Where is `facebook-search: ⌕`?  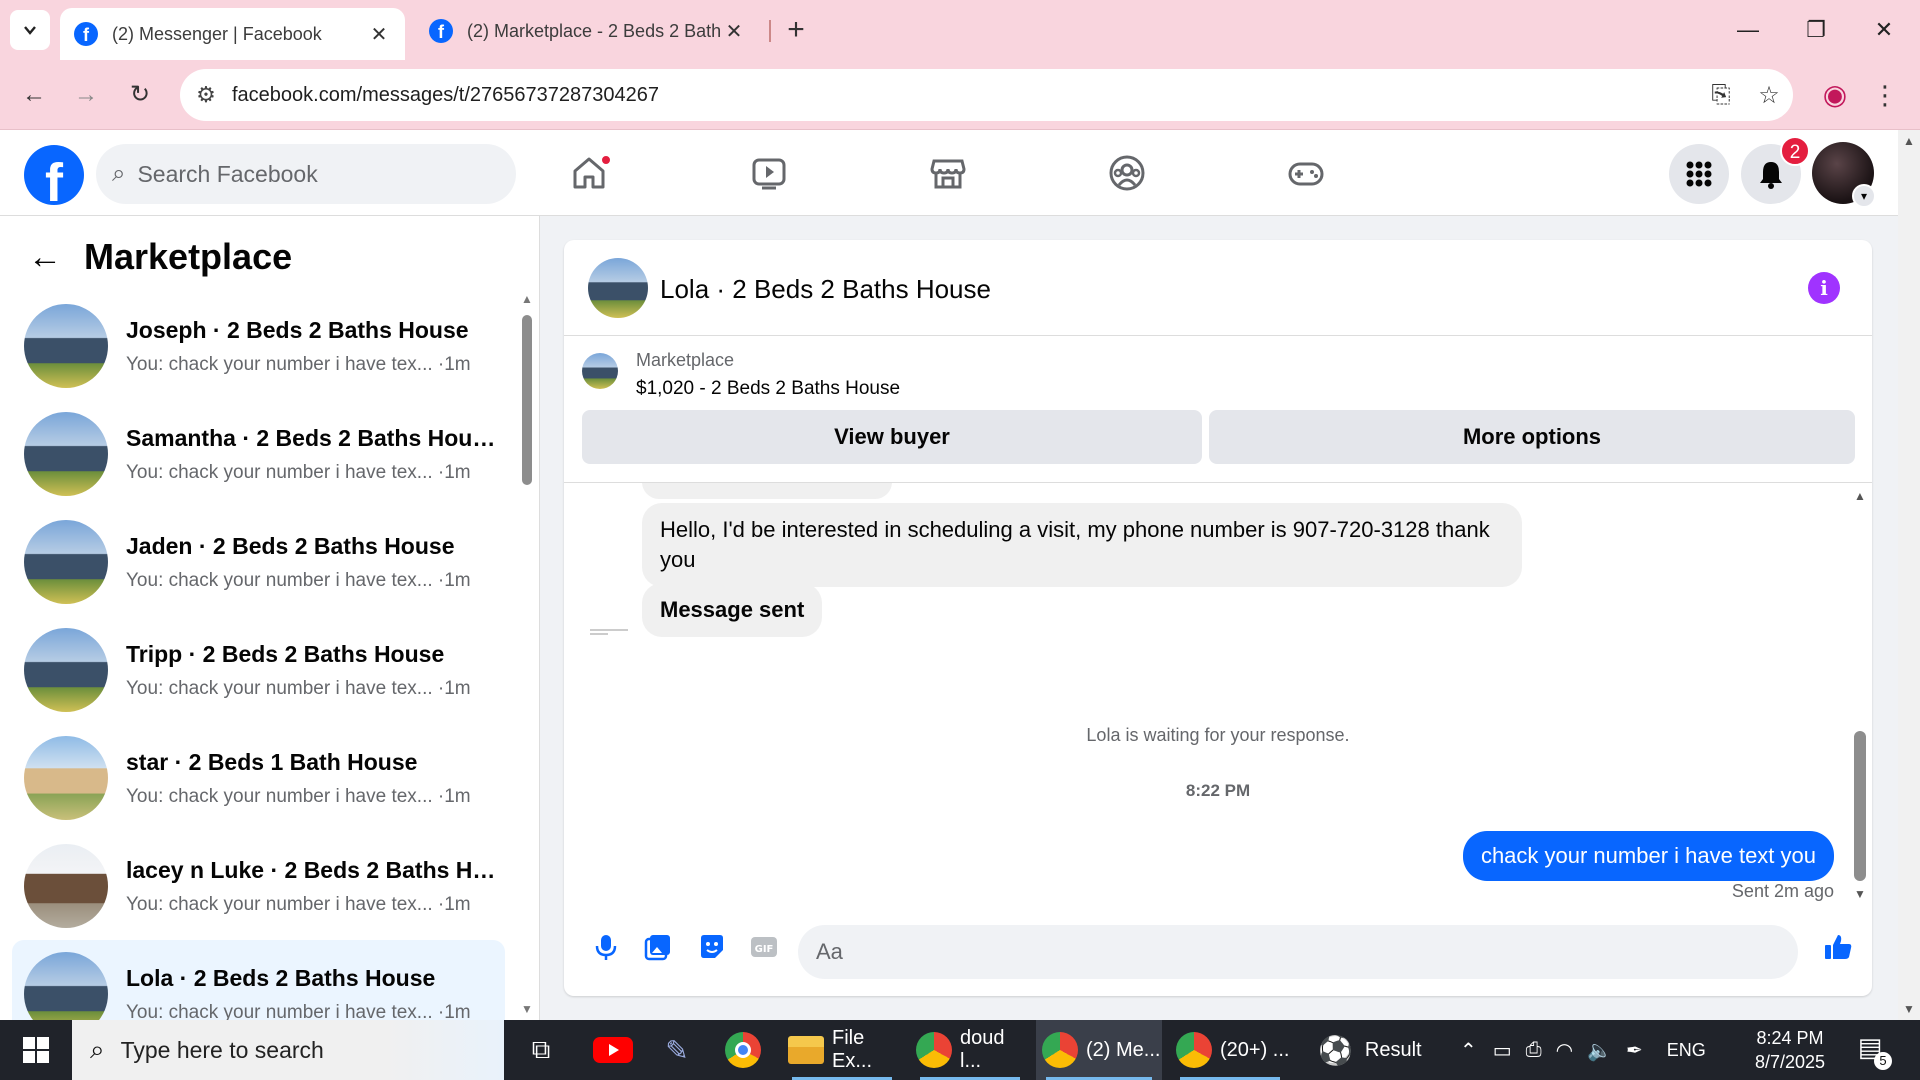 facebook-search: ⌕ is located at coordinates (306, 174).